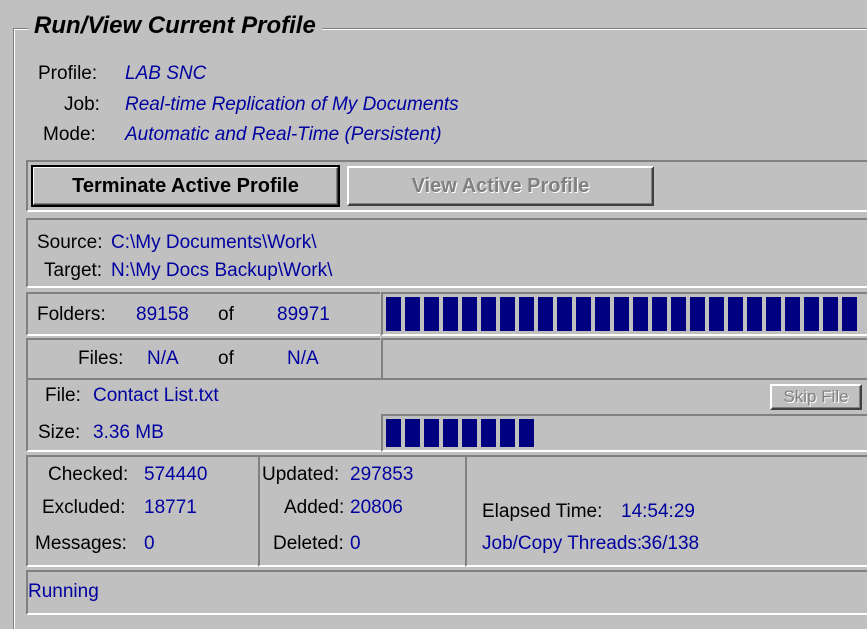  What do you see at coordinates (301, 474) in the screenshot?
I see `updated-label: Updated:` at bounding box center [301, 474].